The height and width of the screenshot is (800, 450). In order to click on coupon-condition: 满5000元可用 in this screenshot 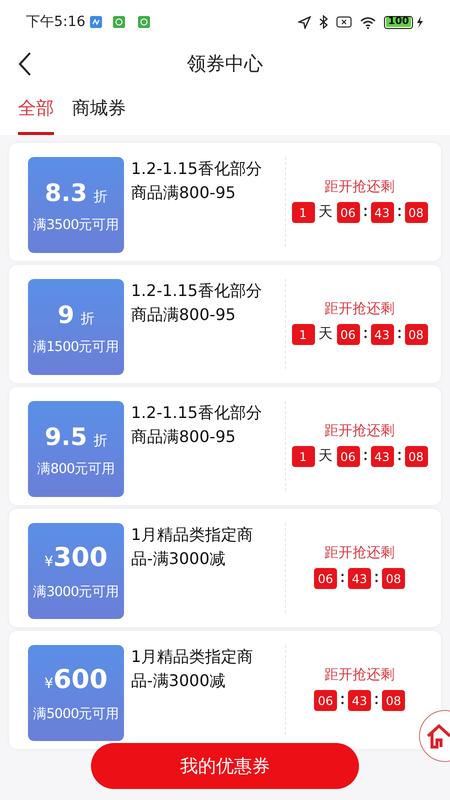, I will do `click(76, 714)`.